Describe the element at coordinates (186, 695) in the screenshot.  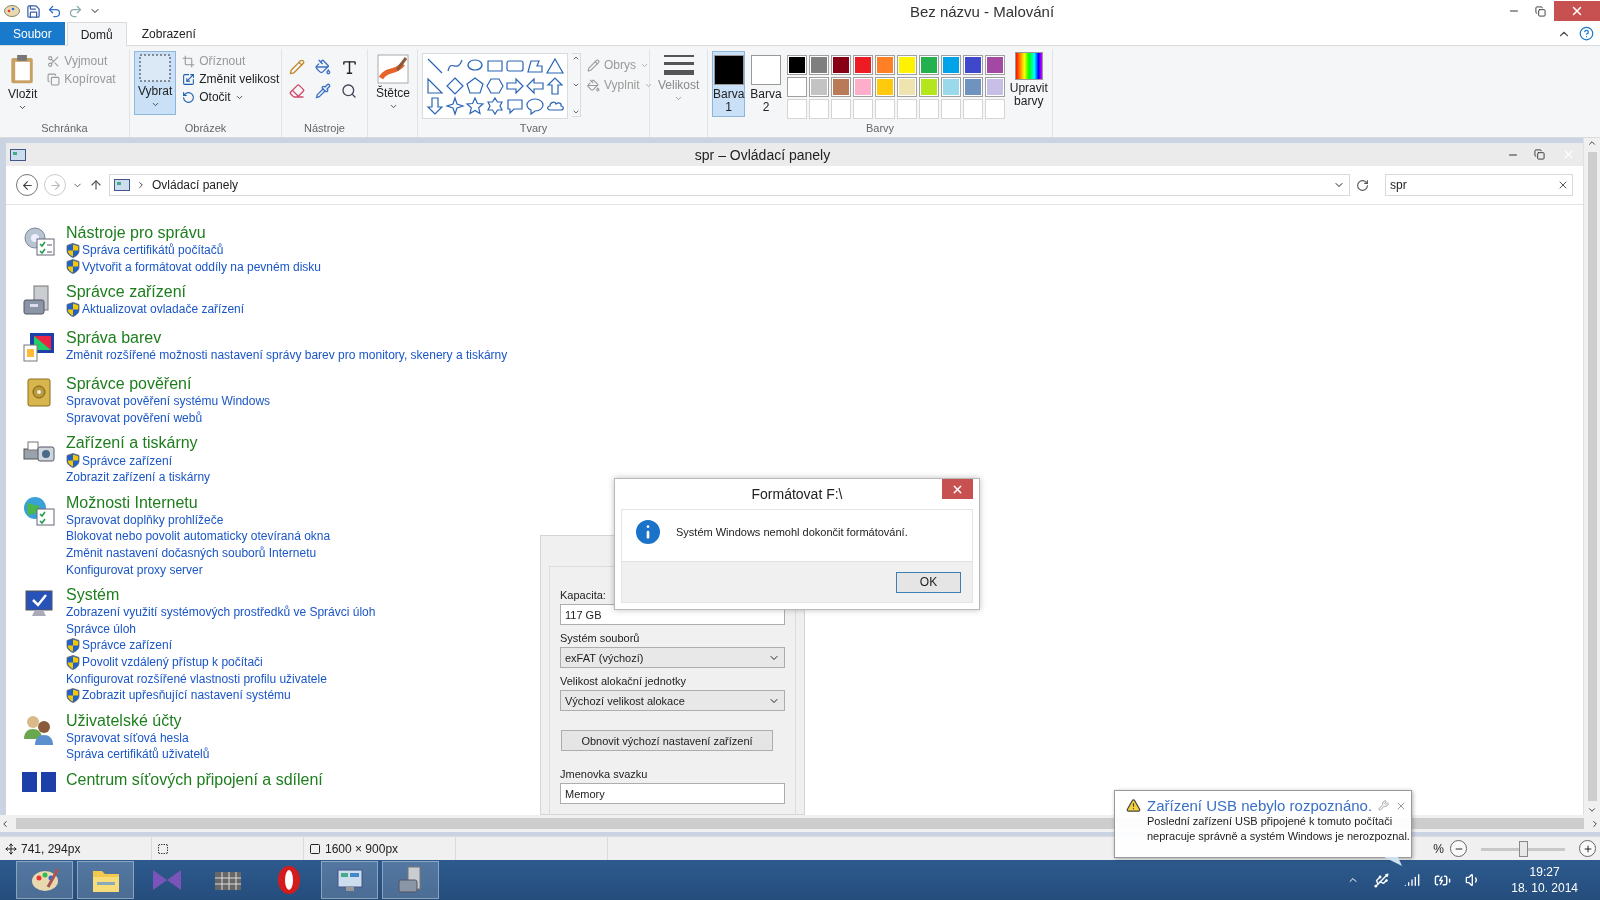
I see `task-link: Zobrazit upřesňující nastavení systému` at that location.